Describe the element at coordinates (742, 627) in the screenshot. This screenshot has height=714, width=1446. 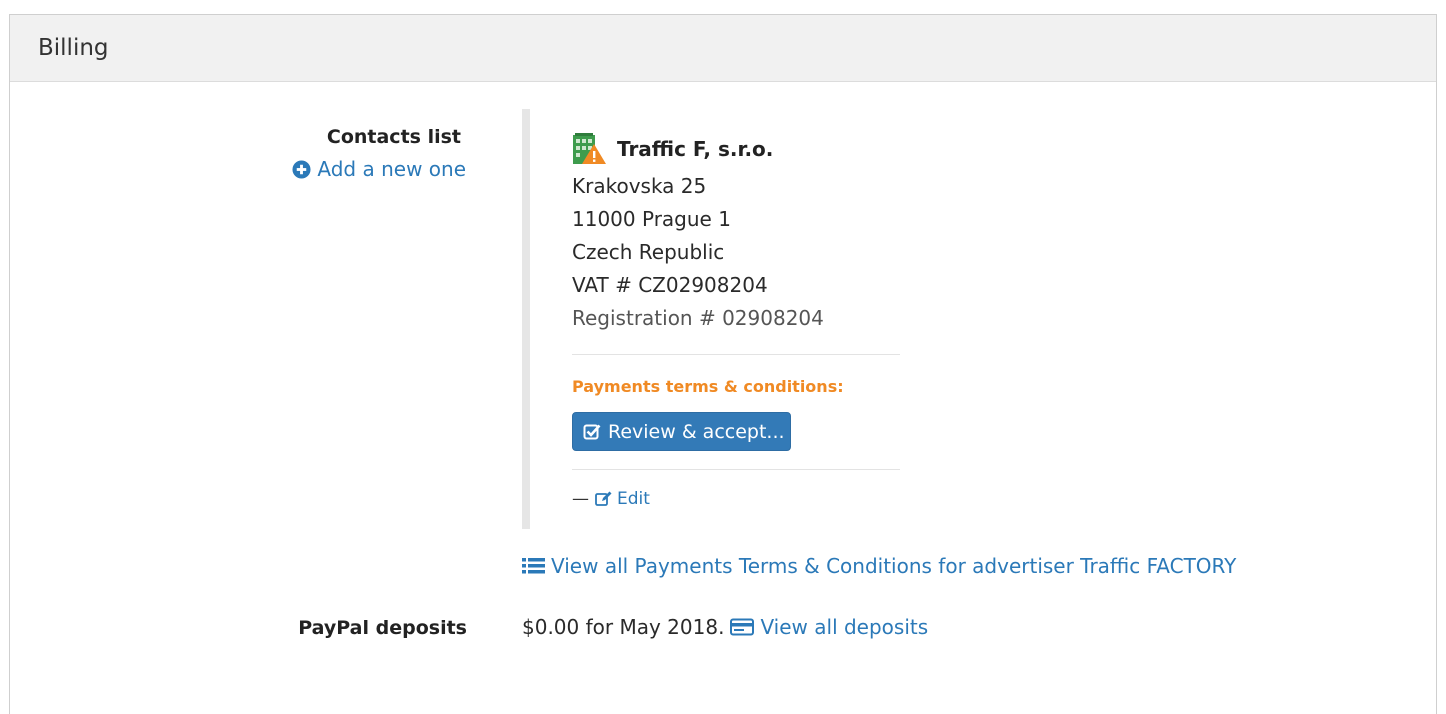
I see `credit-card-icon` at that location.